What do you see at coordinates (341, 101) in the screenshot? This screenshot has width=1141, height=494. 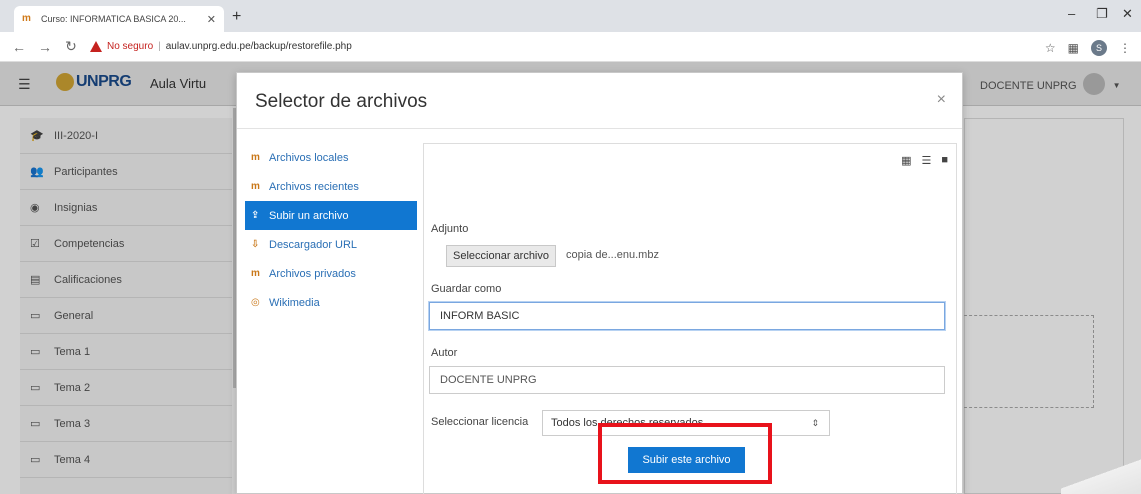 I see `modal-title: Selector de archivos` at bounding box center [341, 101].